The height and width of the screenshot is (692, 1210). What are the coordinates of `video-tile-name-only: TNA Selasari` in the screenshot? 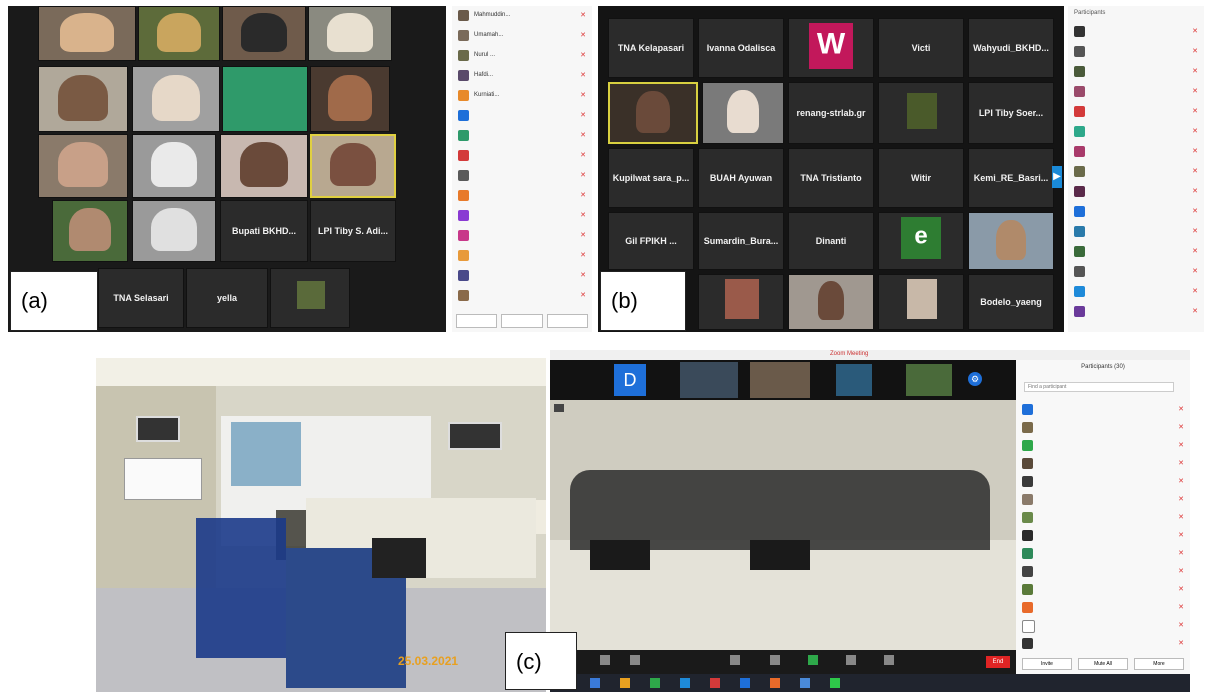 It's located at (141, 298).